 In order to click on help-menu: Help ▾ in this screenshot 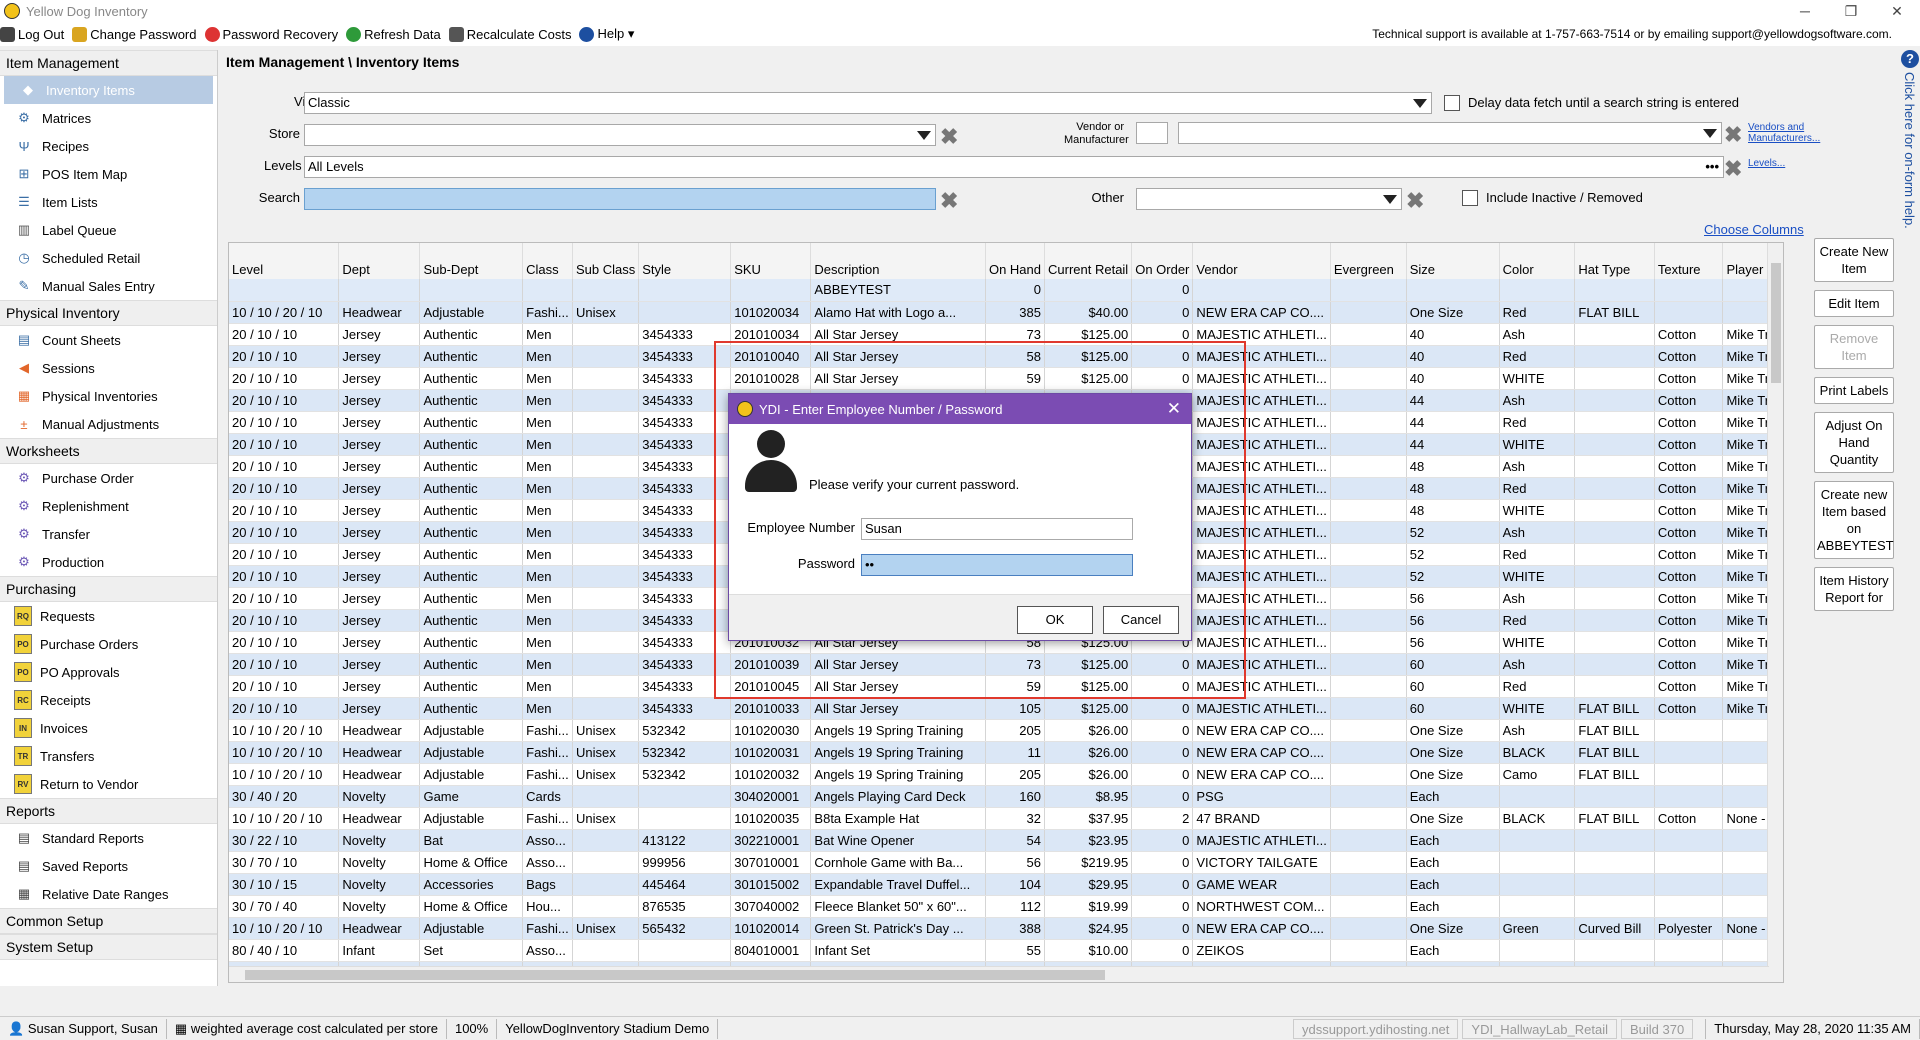, I will do `click(606, 34)`.